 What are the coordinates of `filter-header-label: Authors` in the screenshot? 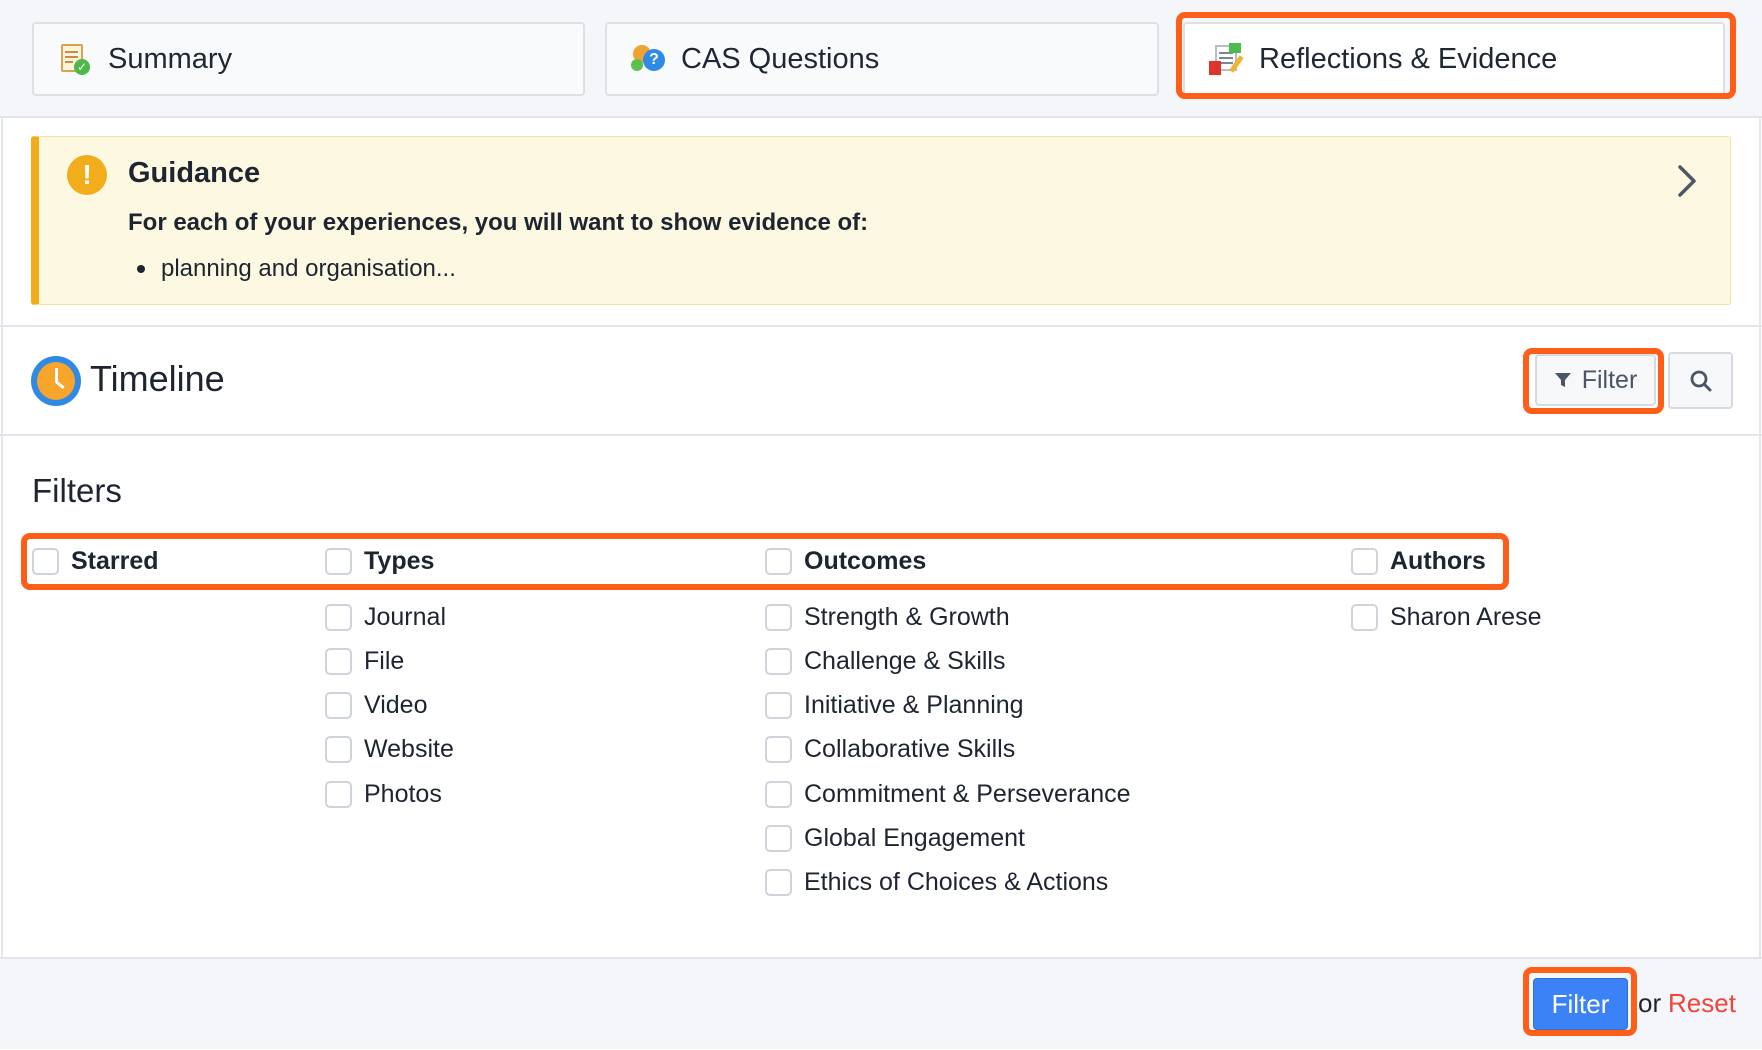 It's located at (1438, 561).